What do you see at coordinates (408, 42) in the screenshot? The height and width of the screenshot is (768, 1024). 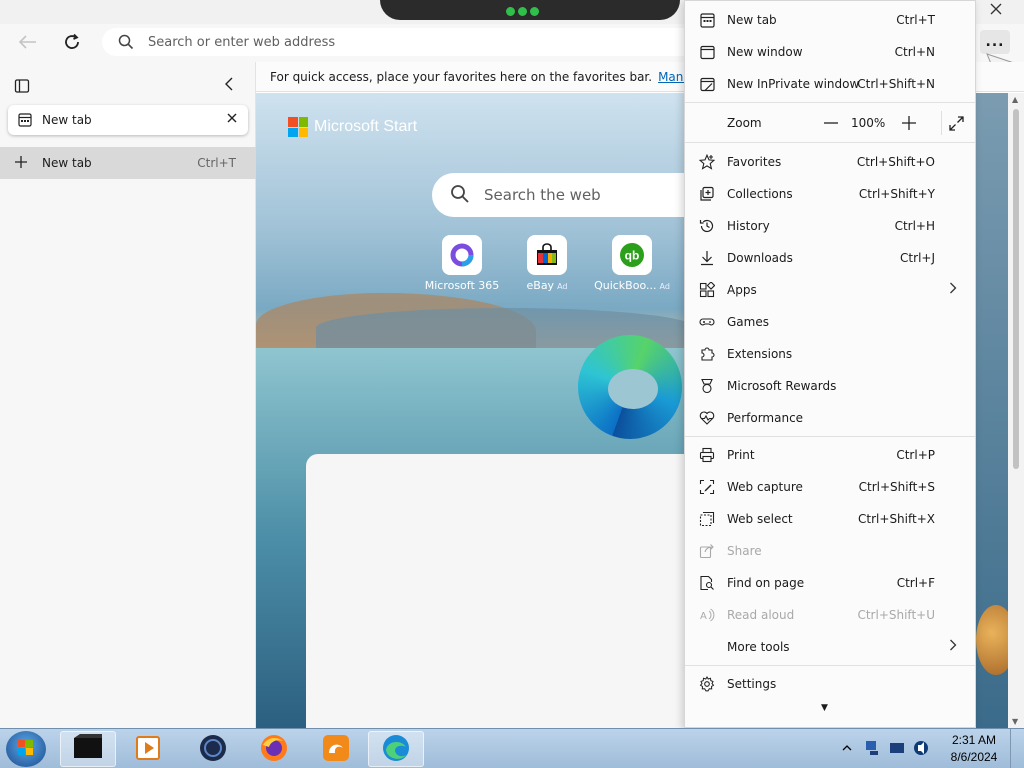 I see `address-input` at bounding box center [408, 42].